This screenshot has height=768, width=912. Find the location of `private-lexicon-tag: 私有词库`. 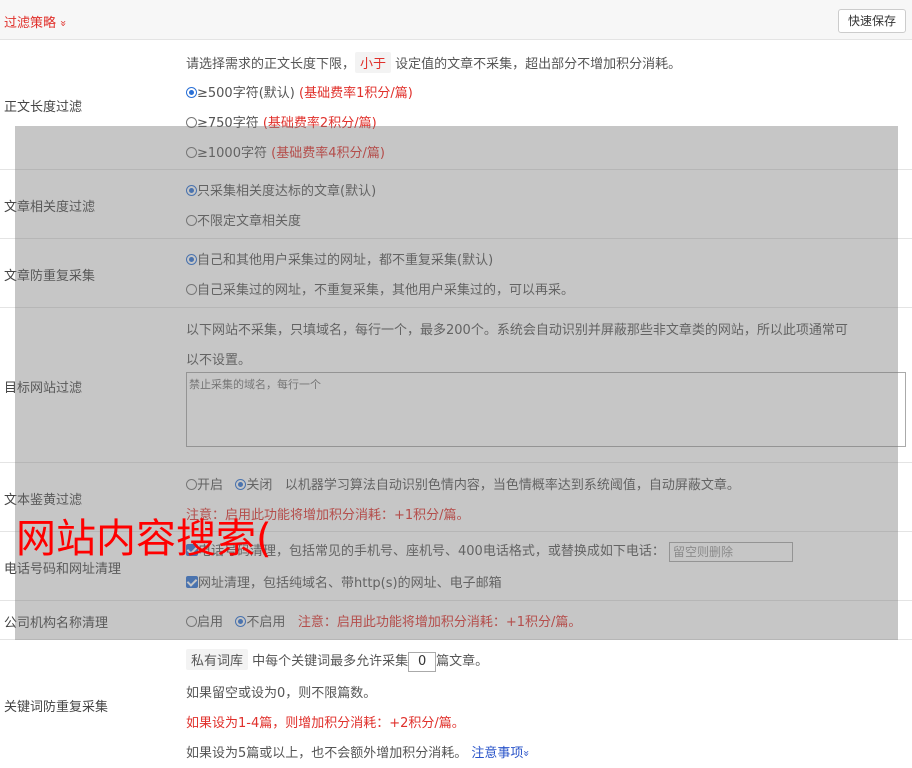

private-lexicon-tag: 私有词库 is located at coordinates (217, 659).